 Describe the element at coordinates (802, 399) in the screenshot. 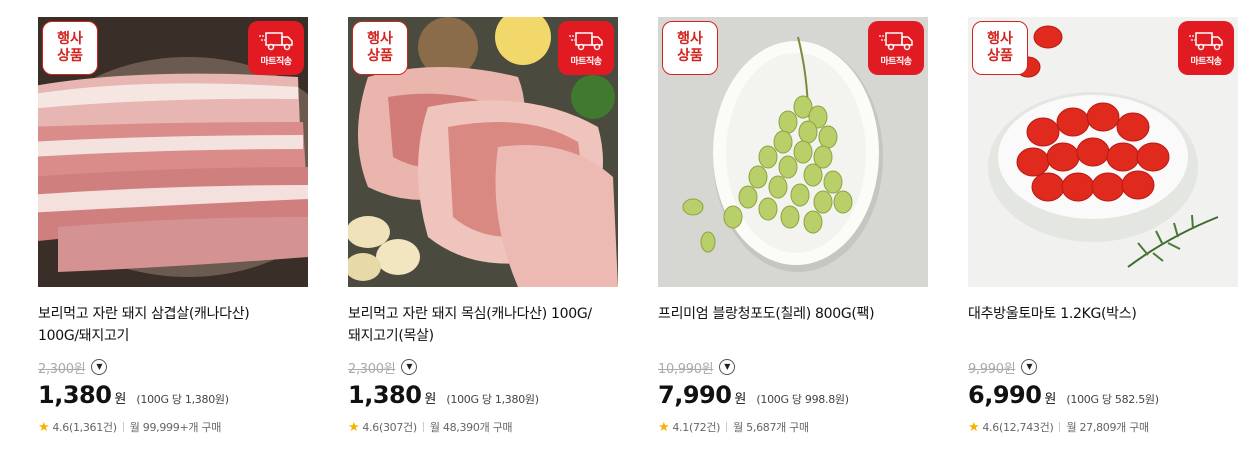

I see `unit-price: (100G 당 998.8원)` at that location.